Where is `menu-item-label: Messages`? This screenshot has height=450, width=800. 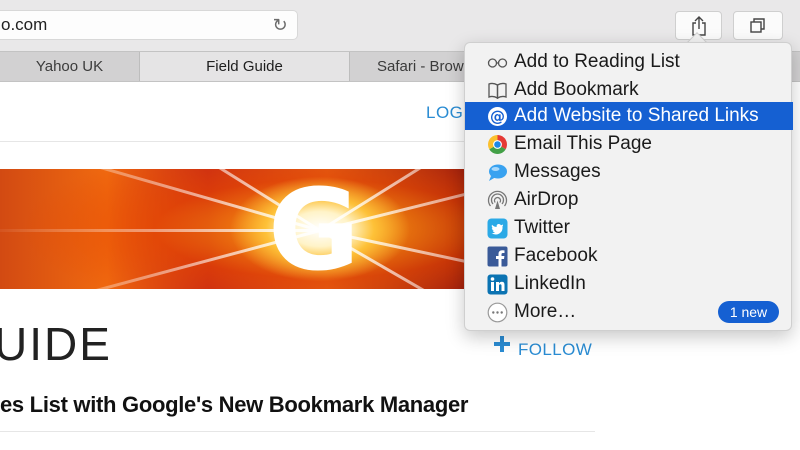
menu-item-label: Messages is located at coordinates (557, 171).